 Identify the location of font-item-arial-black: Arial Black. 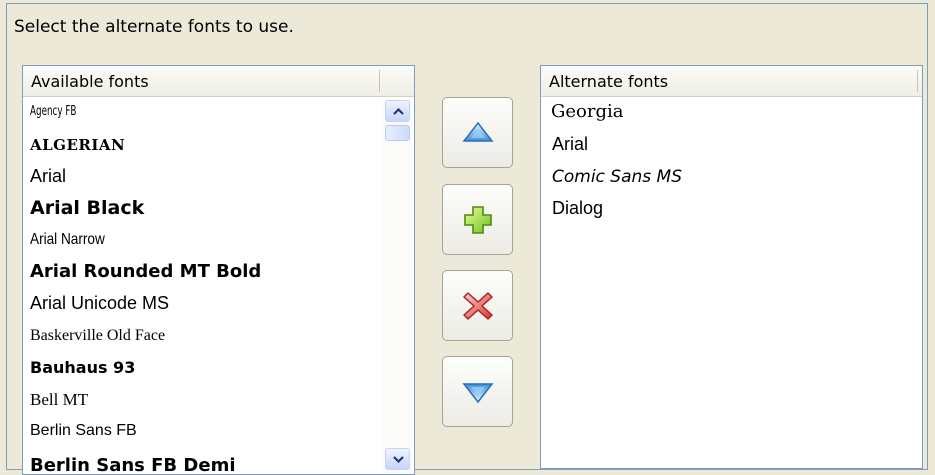
(87, 208).